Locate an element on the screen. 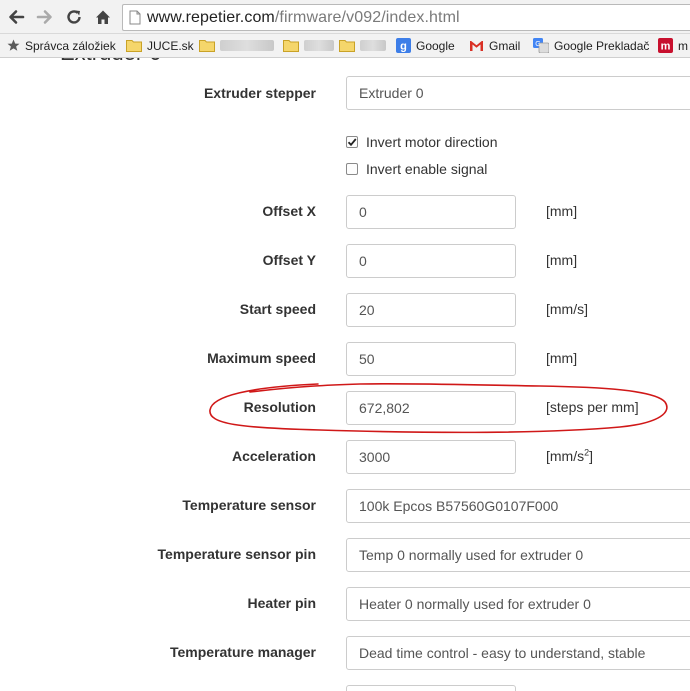 The height and width of the screenshot is (691, 690). svg-text: G is located at coordinates (537, 44).